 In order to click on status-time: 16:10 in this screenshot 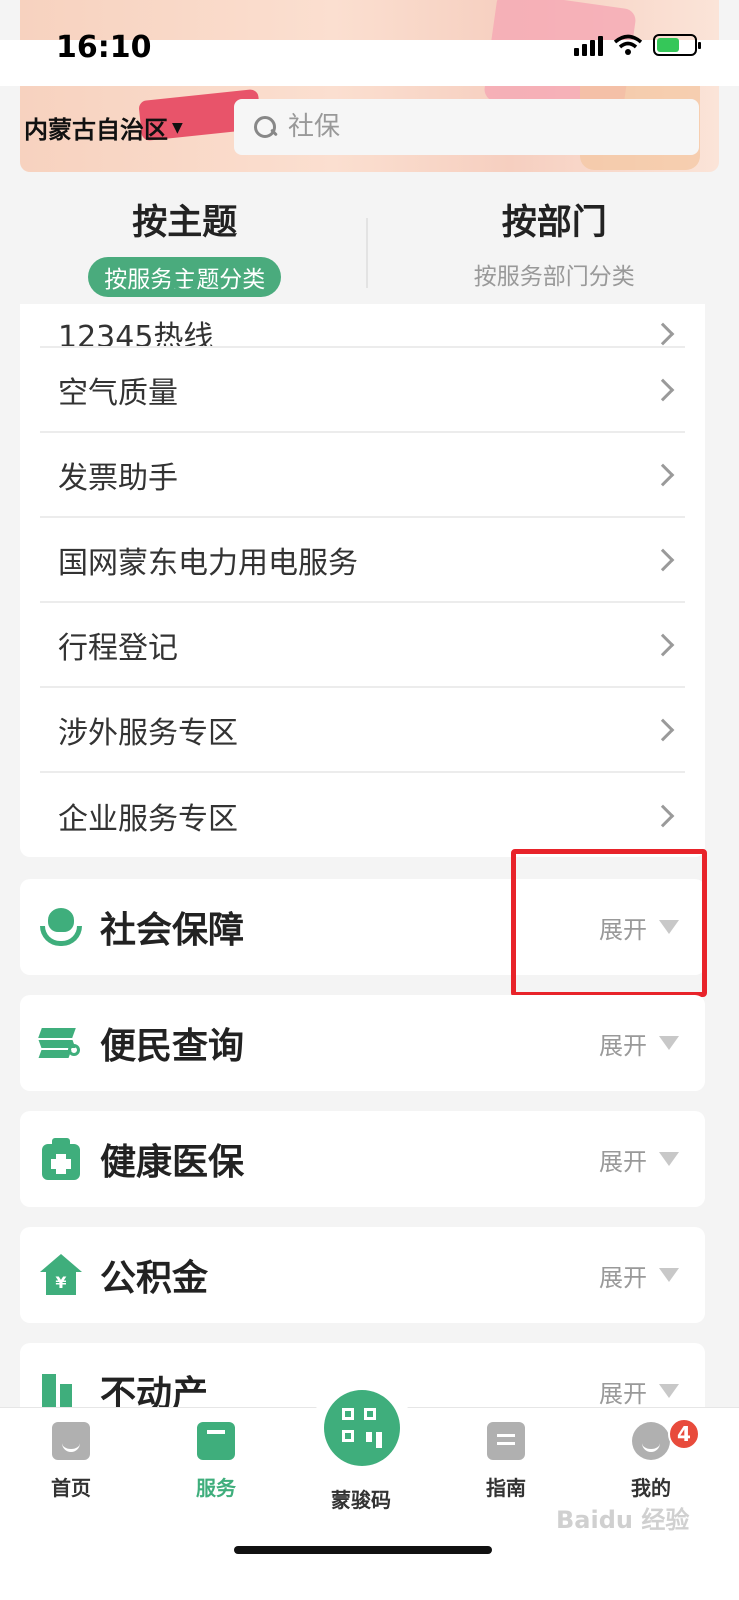, I will do `click(104, 47)`.